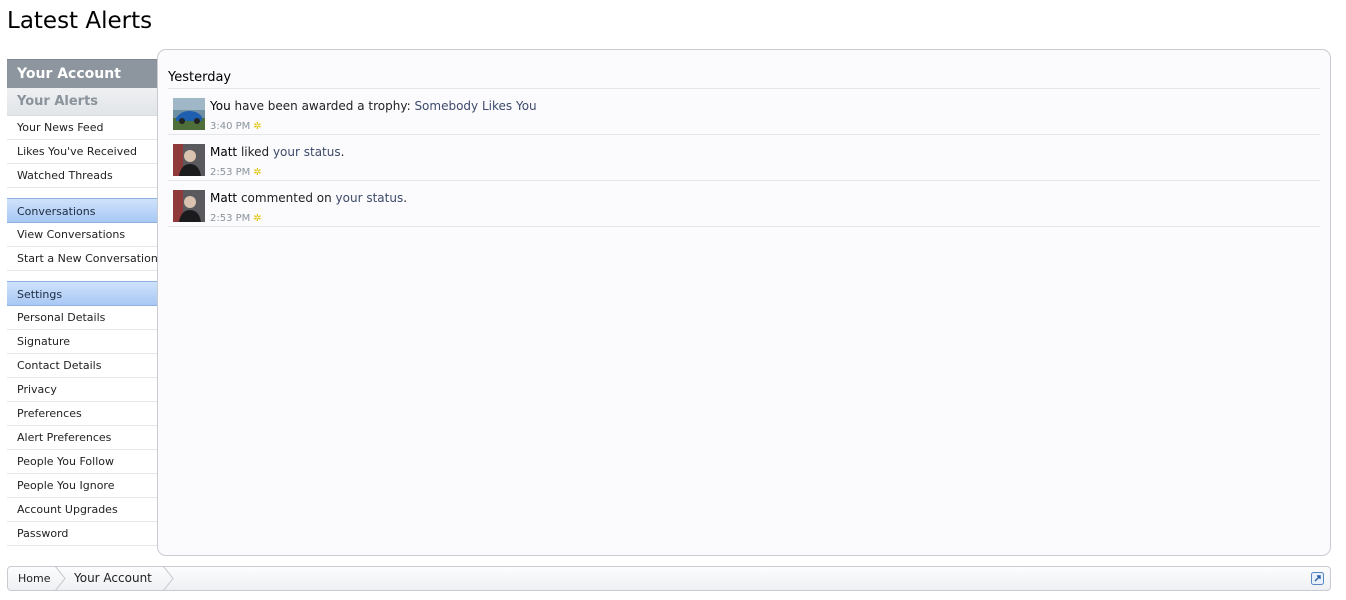 The image size is (1346, 600). I want to click on alert-user-link: You, so click(220, 106).